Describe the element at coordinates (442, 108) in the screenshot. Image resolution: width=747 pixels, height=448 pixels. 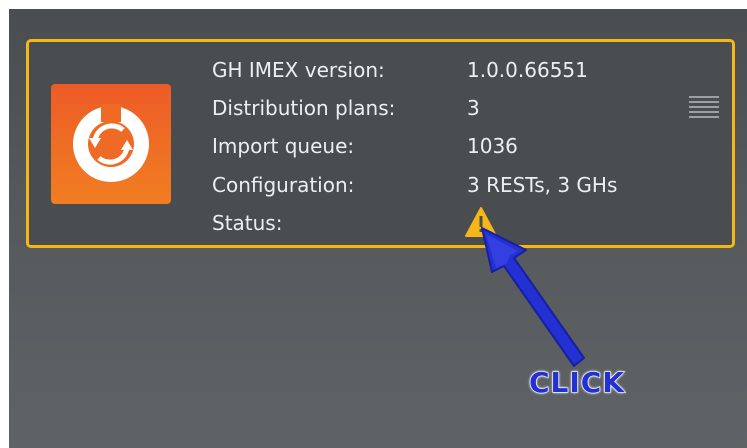
I see `row-distribution-plans: Distribution plans: 3` at that location.